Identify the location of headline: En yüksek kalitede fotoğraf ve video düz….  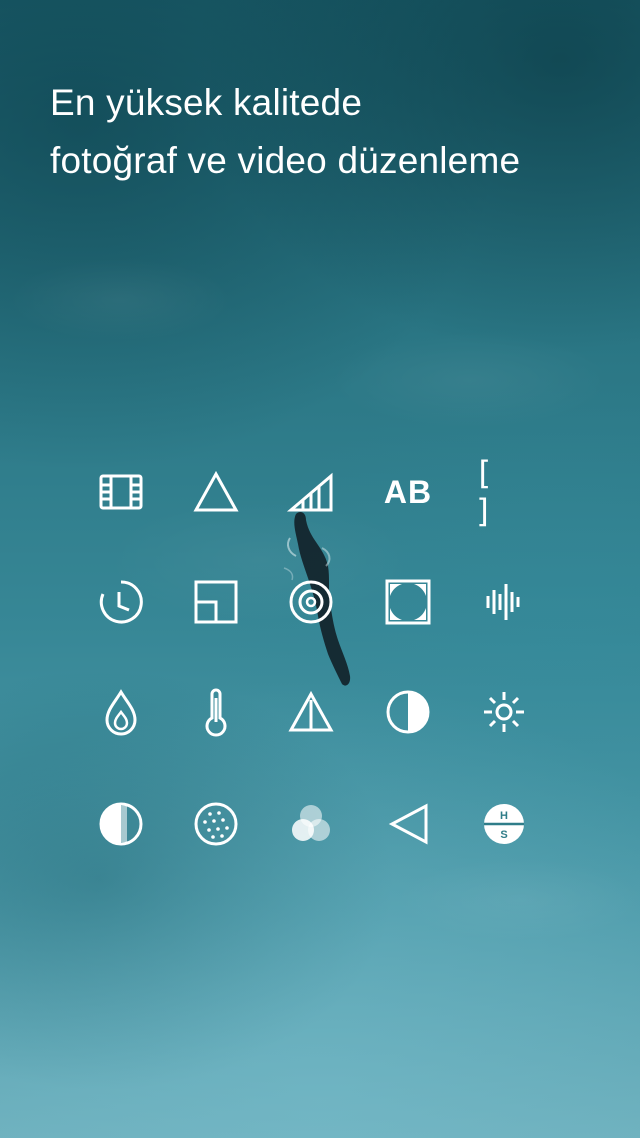
(340, 132).